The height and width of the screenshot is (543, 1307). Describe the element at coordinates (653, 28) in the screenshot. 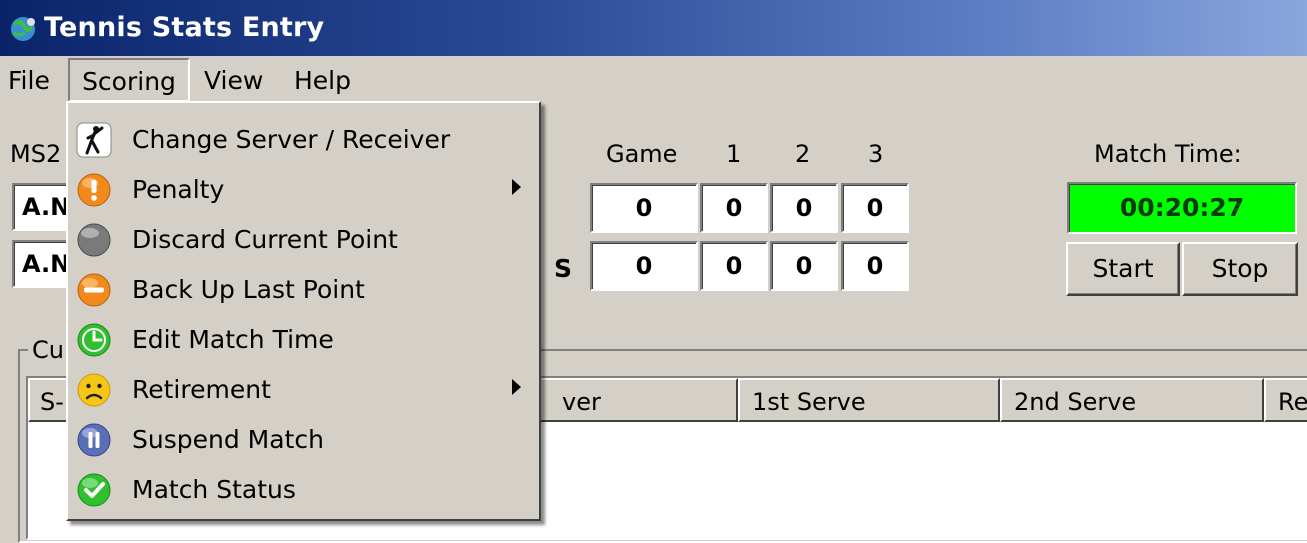

I see `title-bar: Tennis Stats Entry` at that location.